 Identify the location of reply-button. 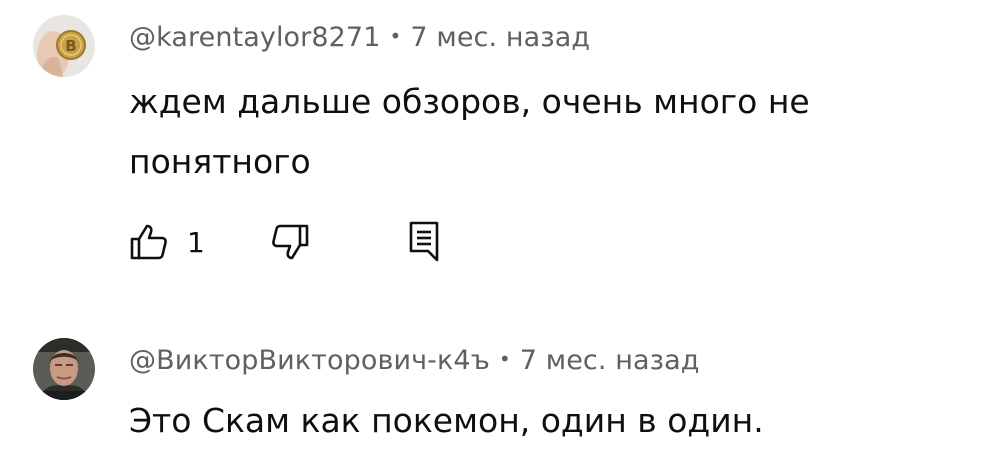
(425, 242).